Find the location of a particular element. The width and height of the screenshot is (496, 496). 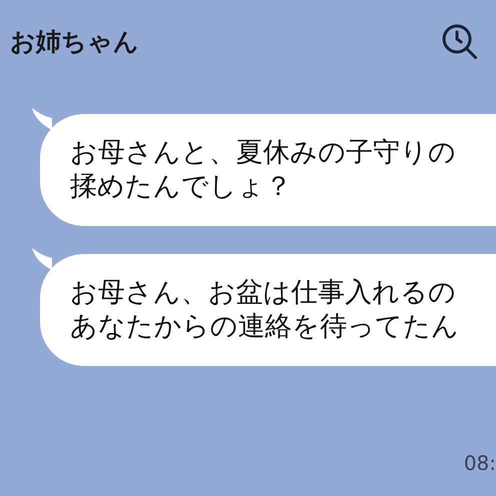

message-time: 08: is located at coordinates (480, 463).